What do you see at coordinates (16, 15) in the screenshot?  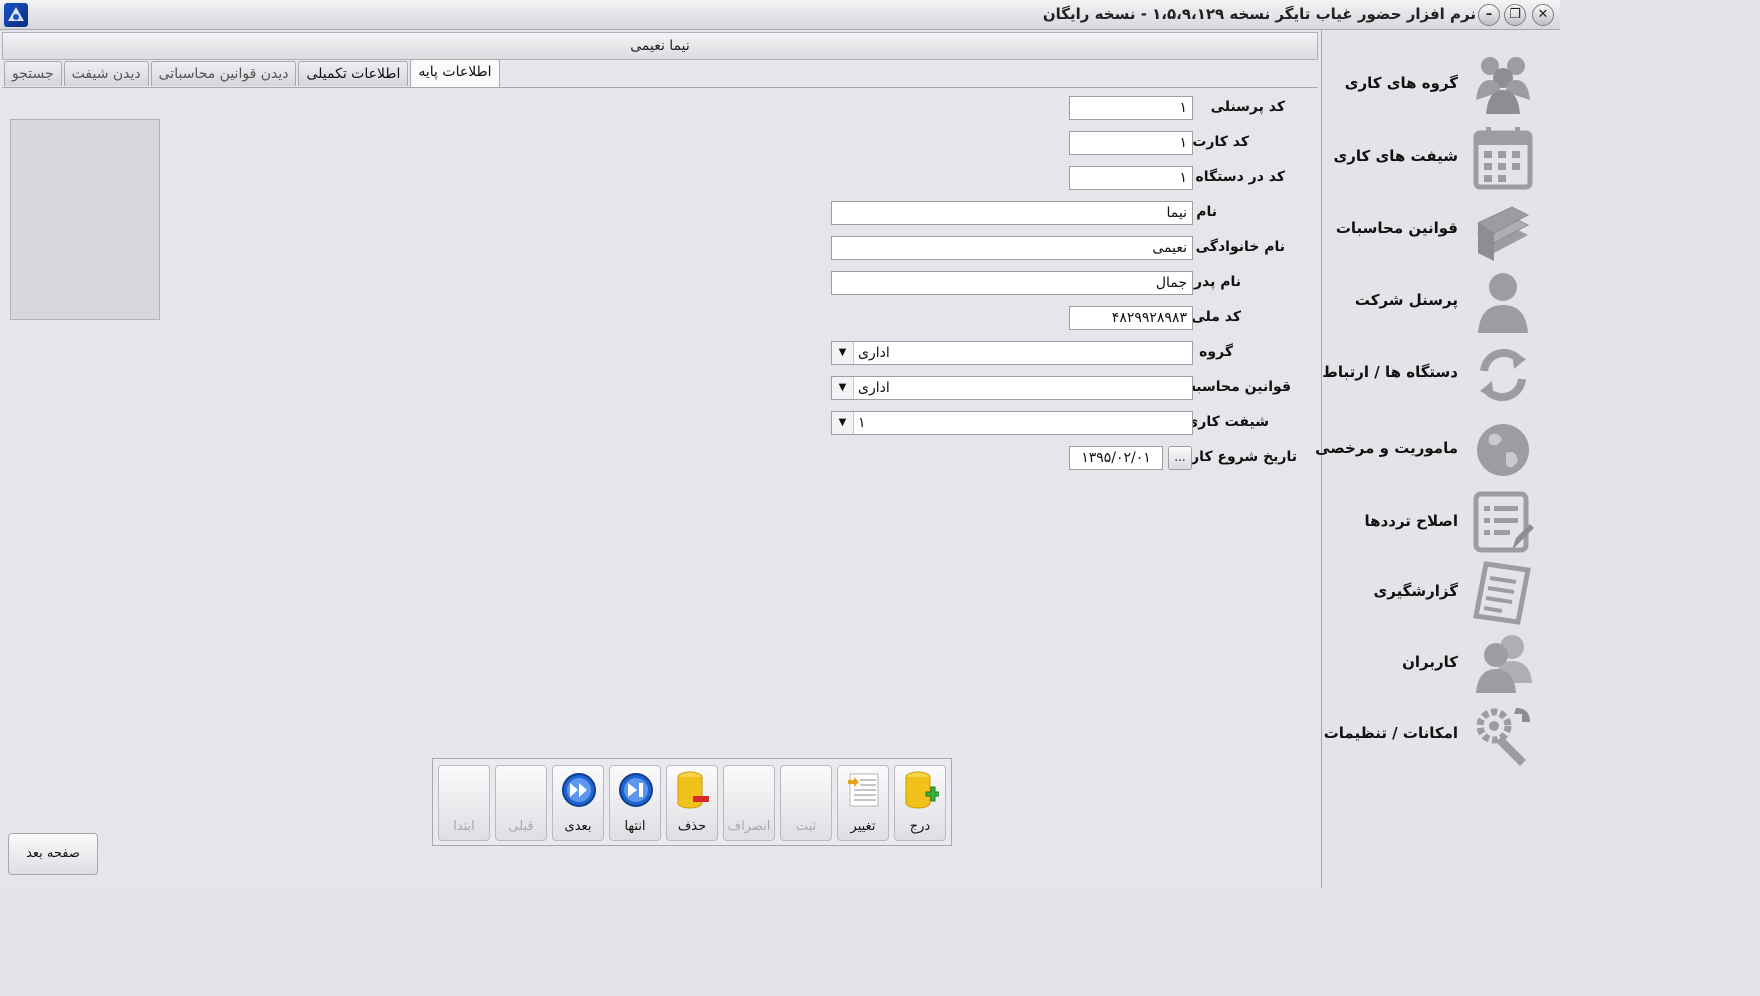 I see `app-logo-icon` at bounding box center [16, 15].